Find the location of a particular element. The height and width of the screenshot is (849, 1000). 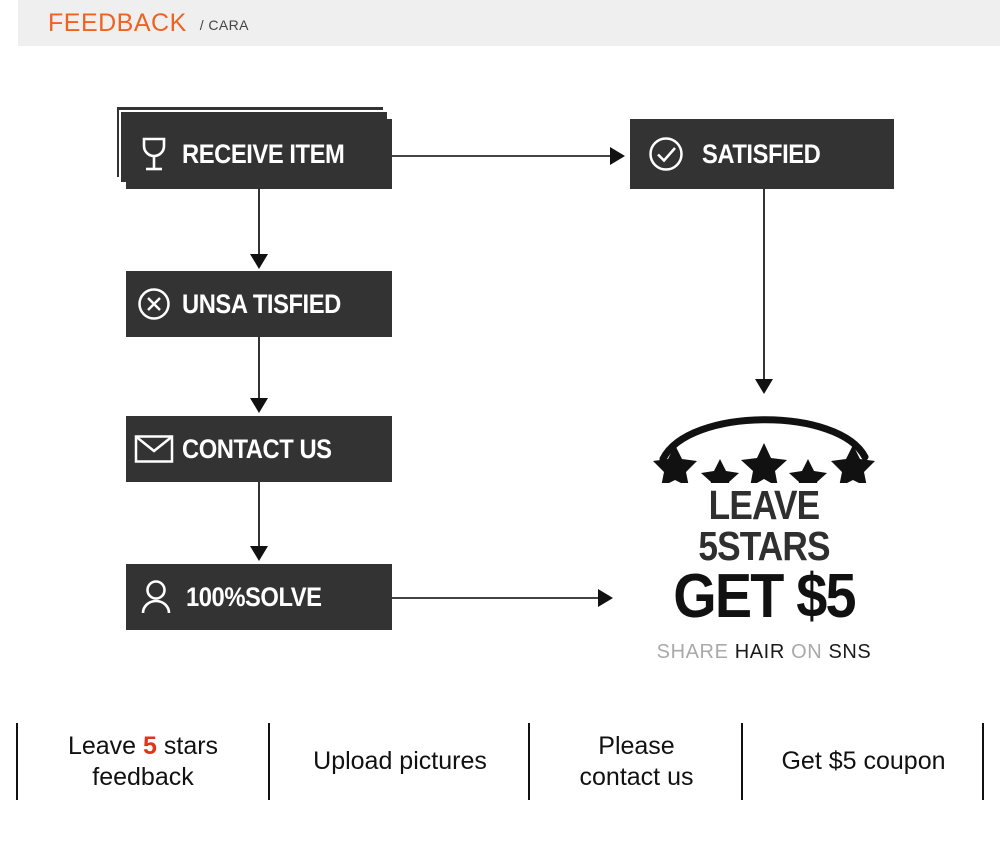

footer-cell-3-text: Please contact us is located at coordinates (637, 761).